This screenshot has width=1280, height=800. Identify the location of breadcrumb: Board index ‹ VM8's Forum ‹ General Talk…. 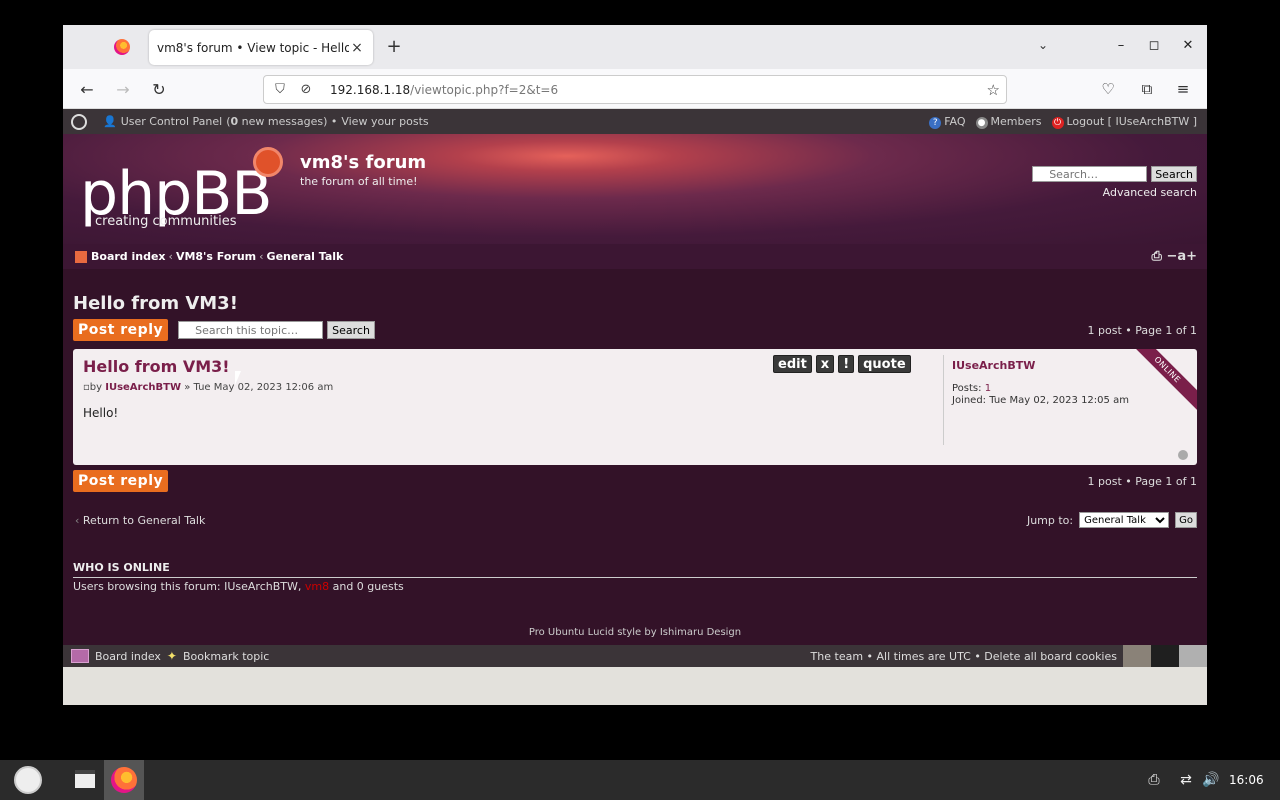
(635, 256).